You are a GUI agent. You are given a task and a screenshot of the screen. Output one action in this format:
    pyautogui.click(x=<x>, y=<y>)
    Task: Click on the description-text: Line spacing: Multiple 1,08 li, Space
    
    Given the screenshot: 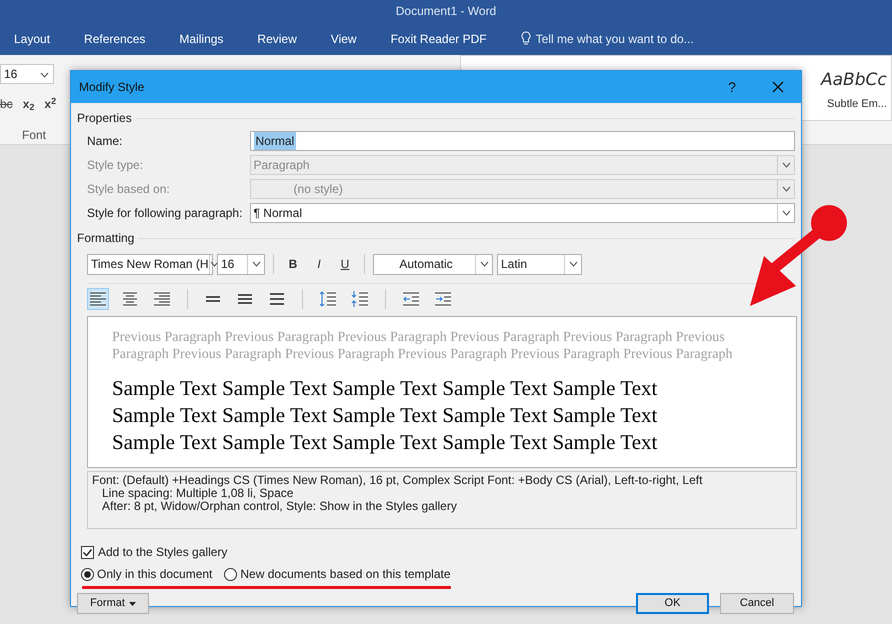 What is the action you would take?
    pyautogui.click(x=197, y=493)
    